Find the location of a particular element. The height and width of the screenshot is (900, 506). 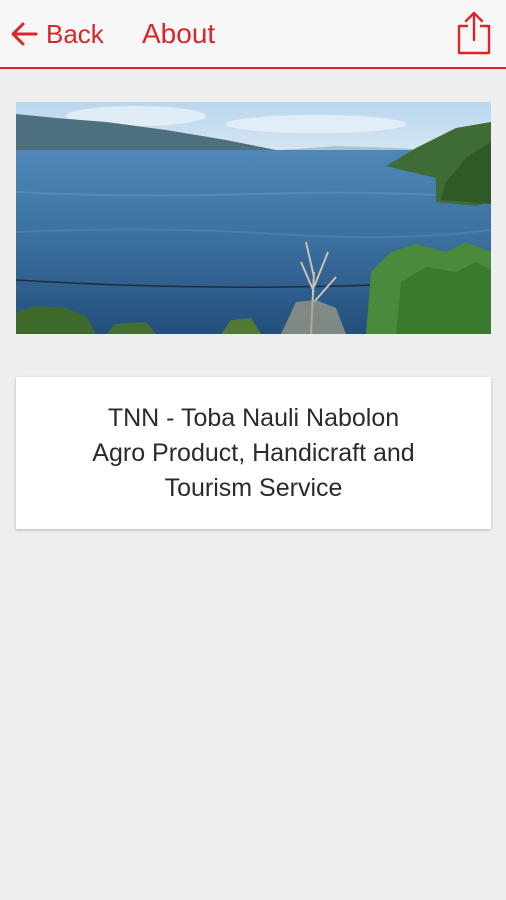

page-title: About is located at coordinates (179, 33).